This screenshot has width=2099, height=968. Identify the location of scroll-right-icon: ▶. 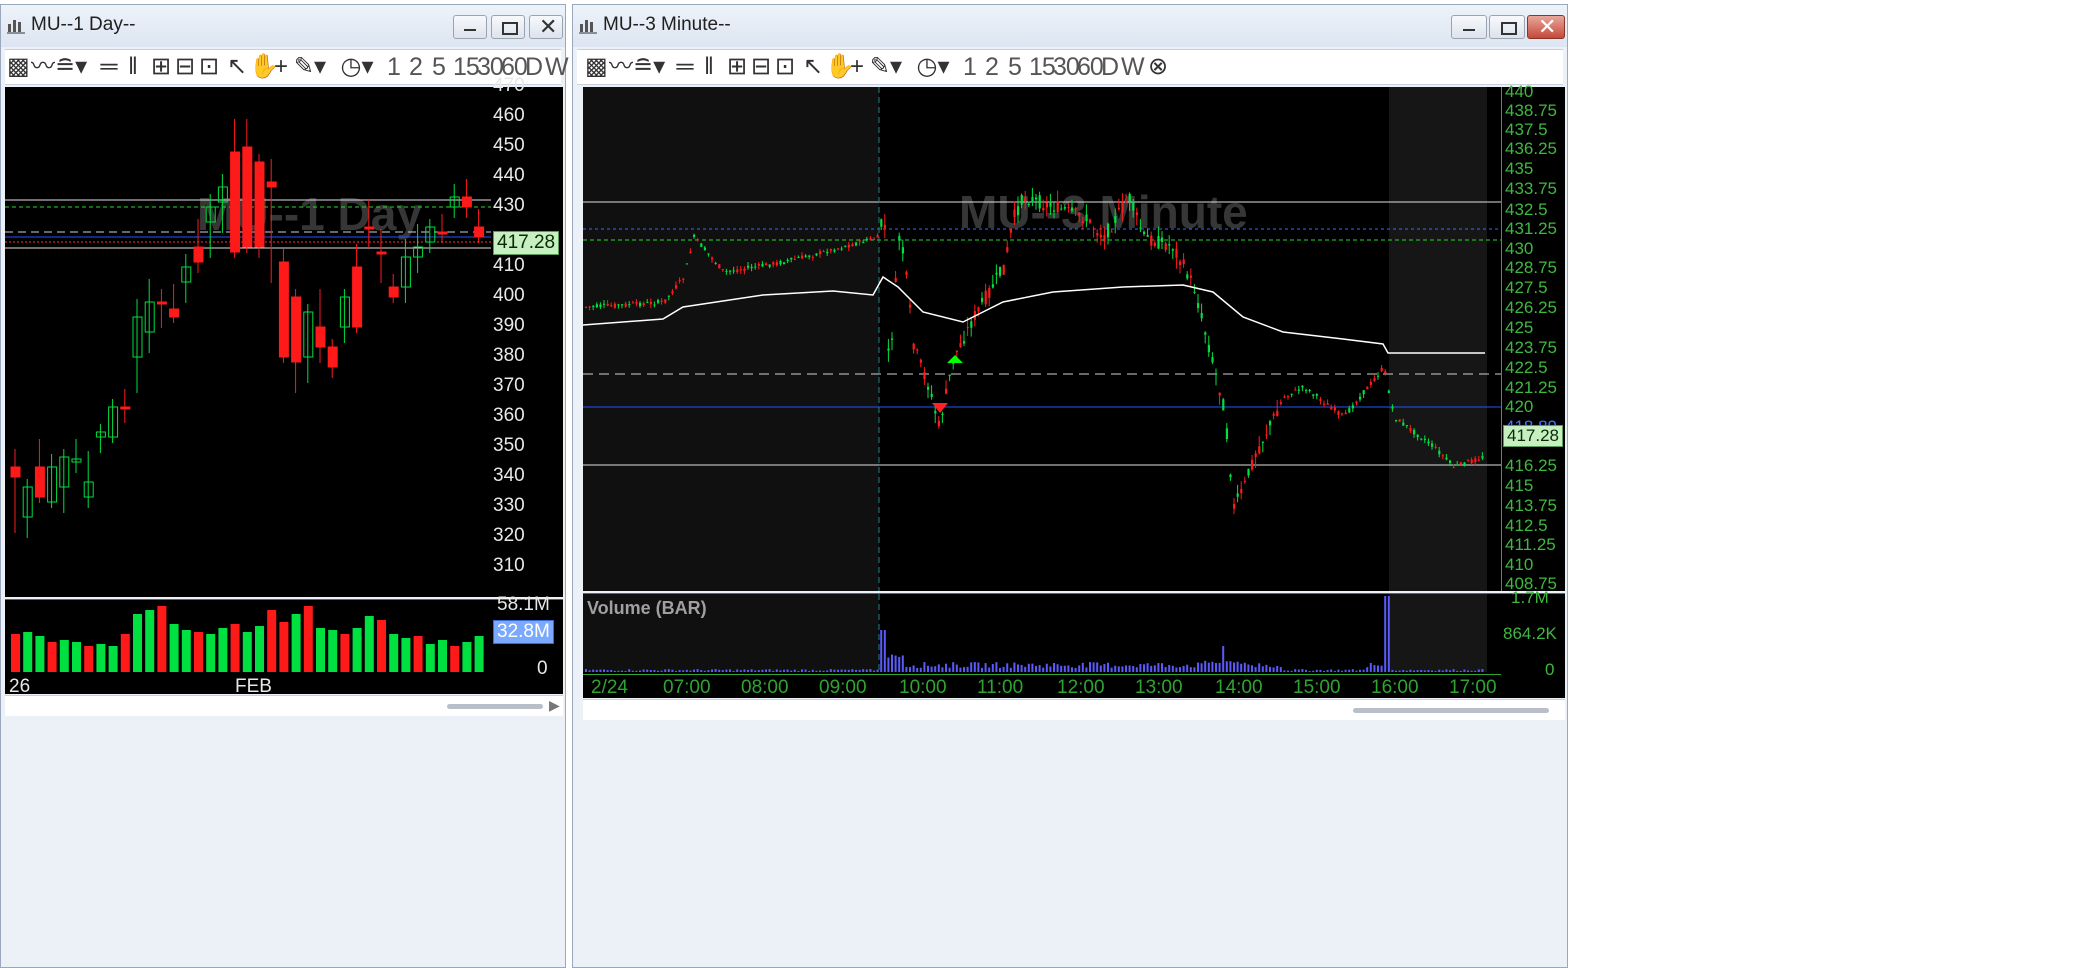
(554, 705).